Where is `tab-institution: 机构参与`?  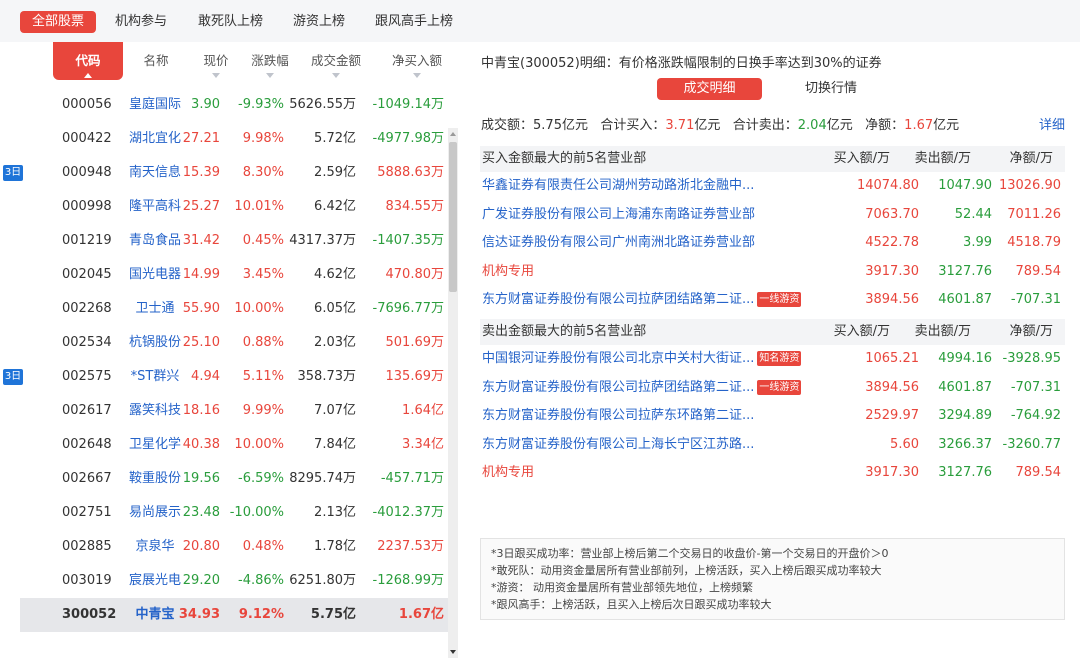 tab-institution: 机构参与 is located at coordinates (141, 22).